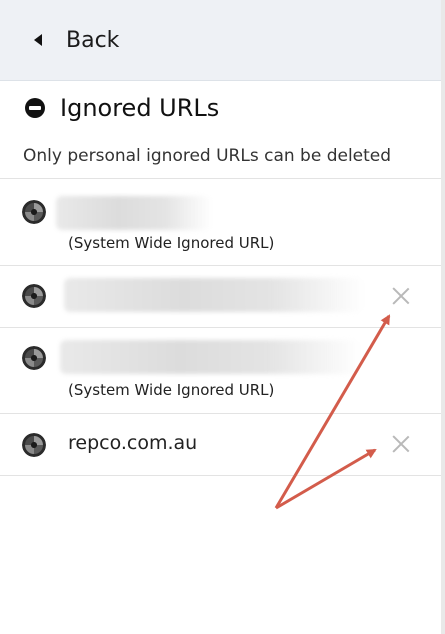 Image resolution: width=445 pixels, height=634 pixels. I want to click on page-heading: Ignored URLs, so click(109, 108).